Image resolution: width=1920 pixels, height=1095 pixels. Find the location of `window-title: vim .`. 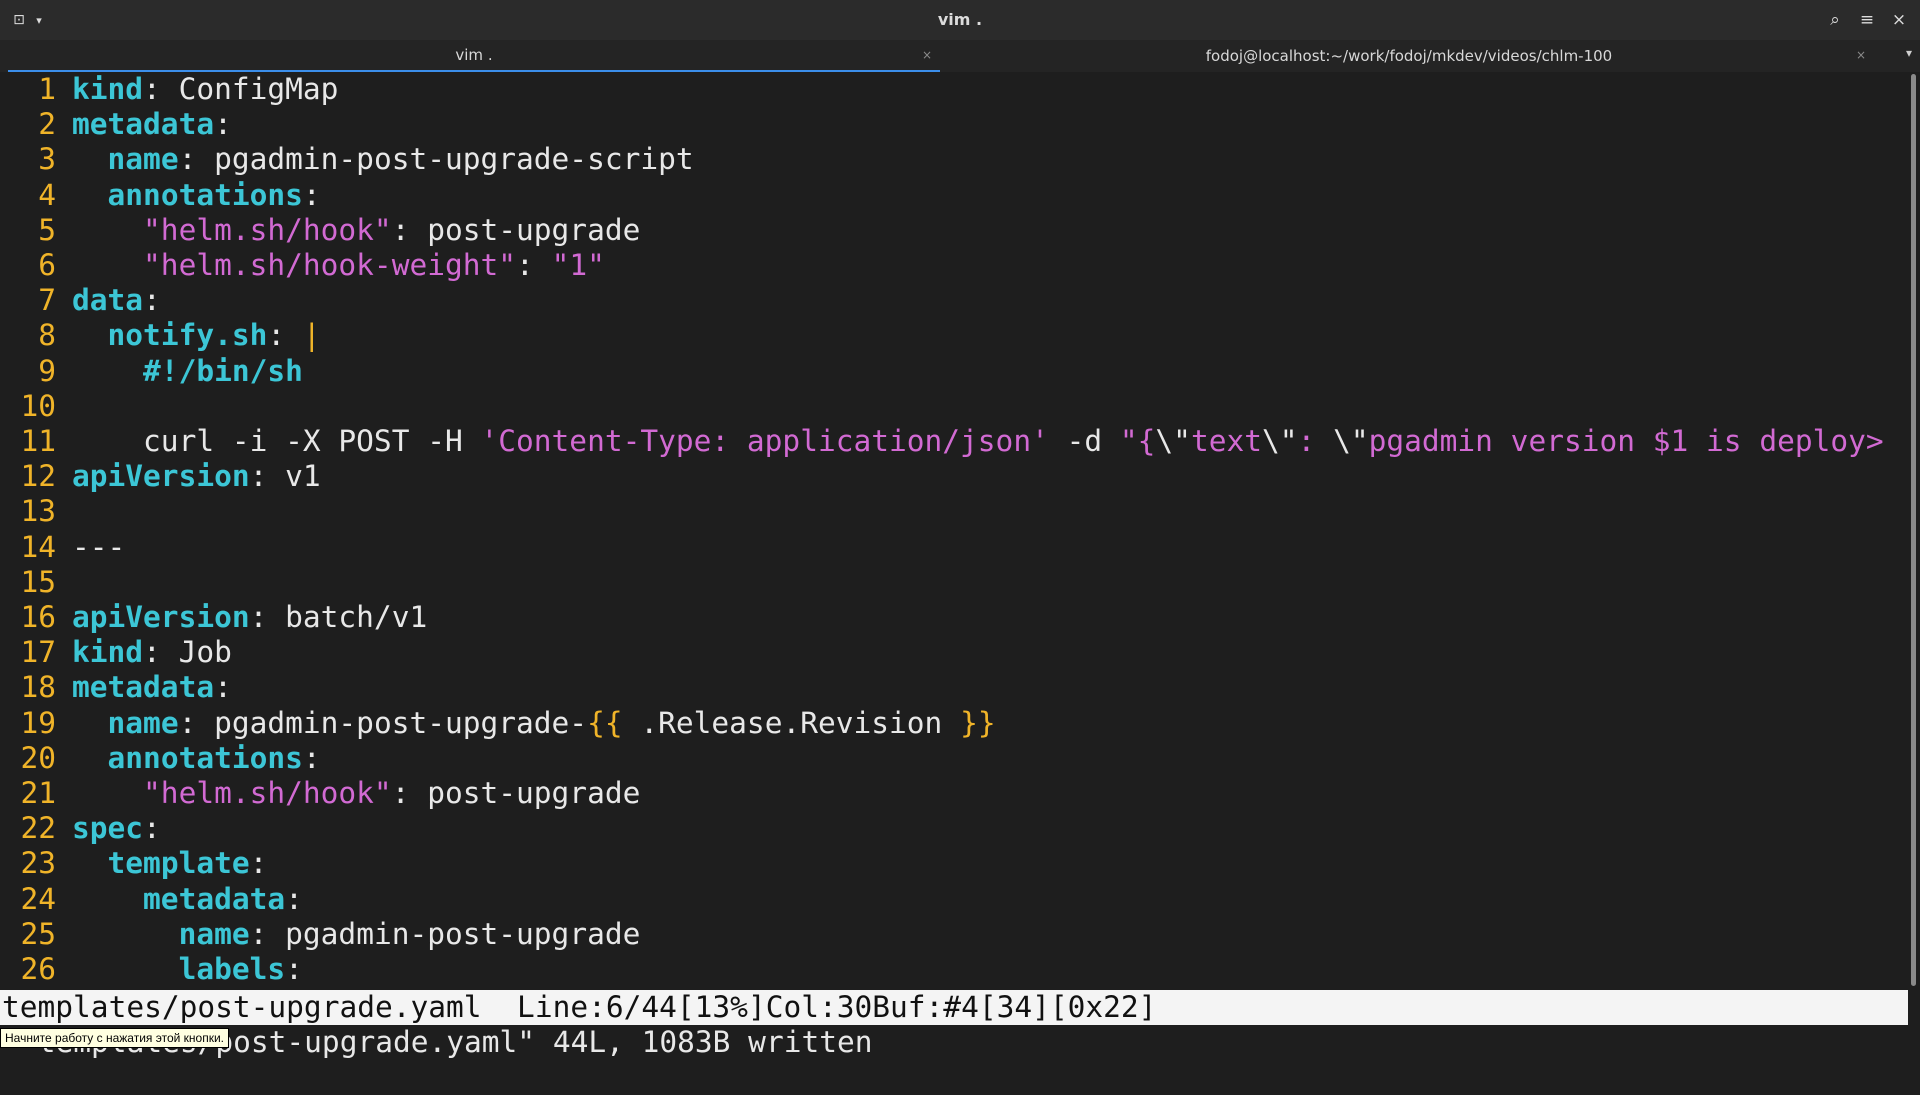

window-title: vim . is located at coordinates (960, 19).